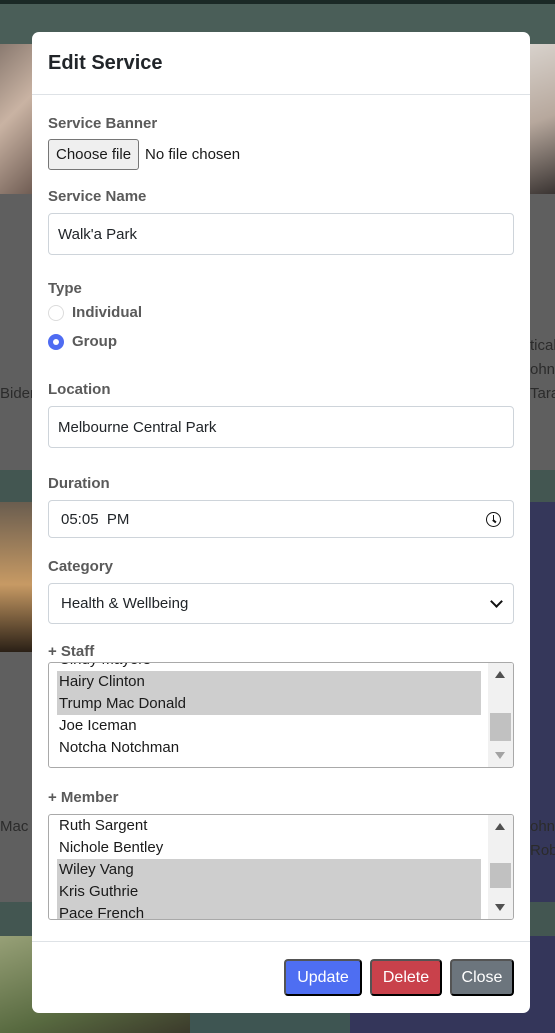 The height and width of the screenshot is (1033, 555). Describe the element at coordinates (269, 726) in the screenshot. I see `staff-option: Joe Iceman` at that location.